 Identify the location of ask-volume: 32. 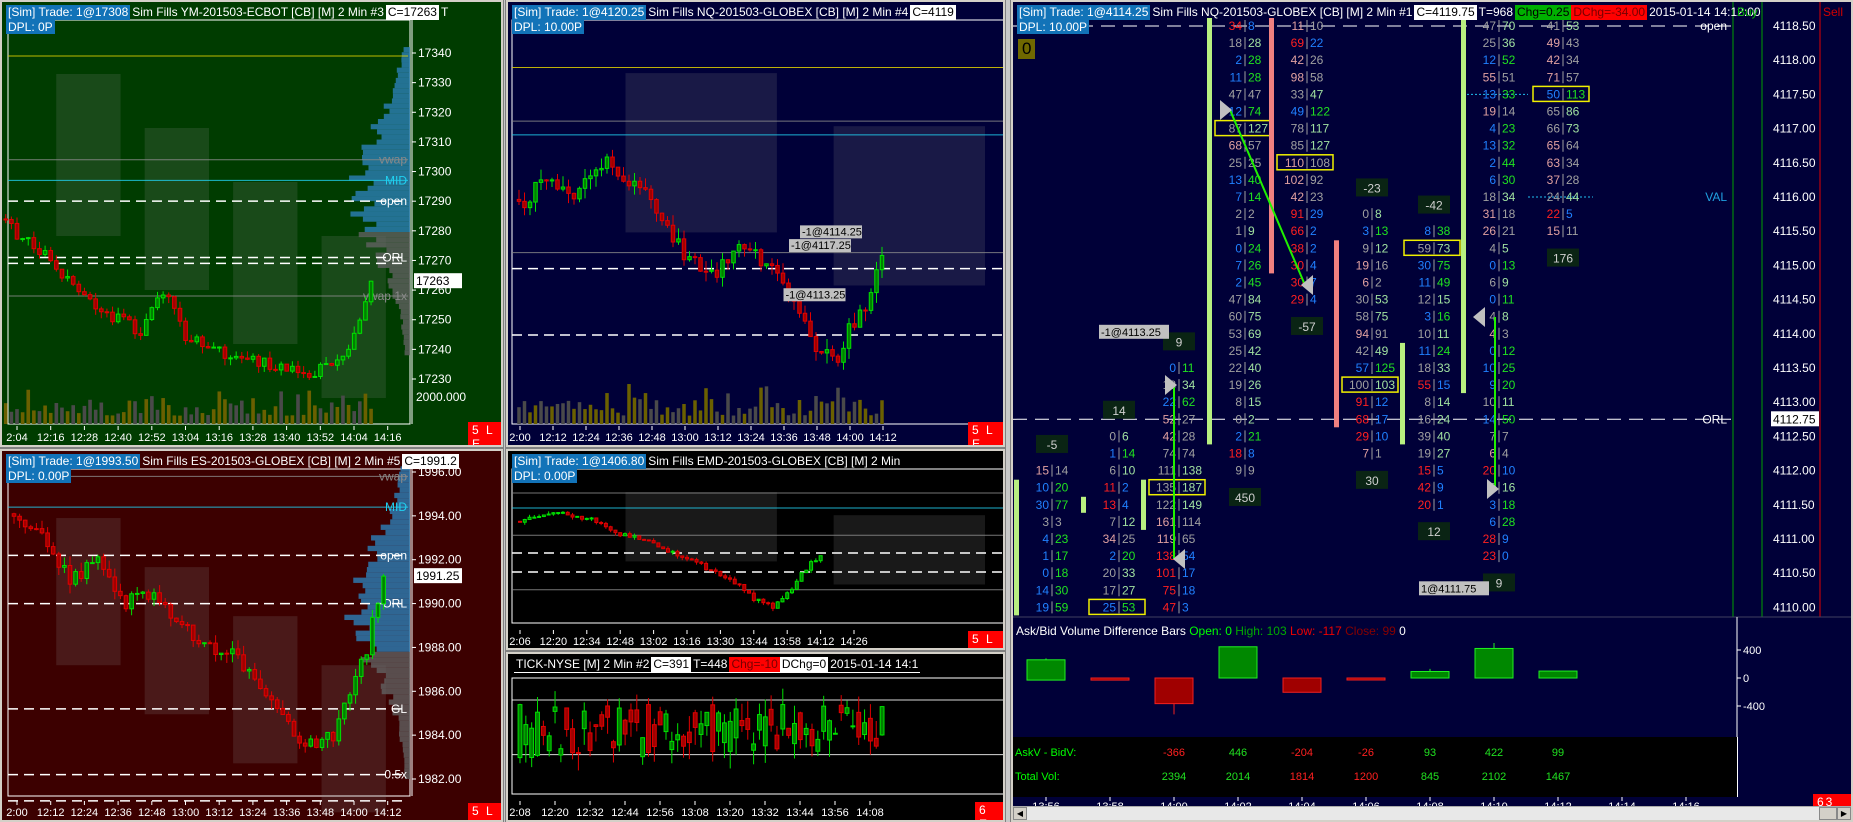
(1509, 146).